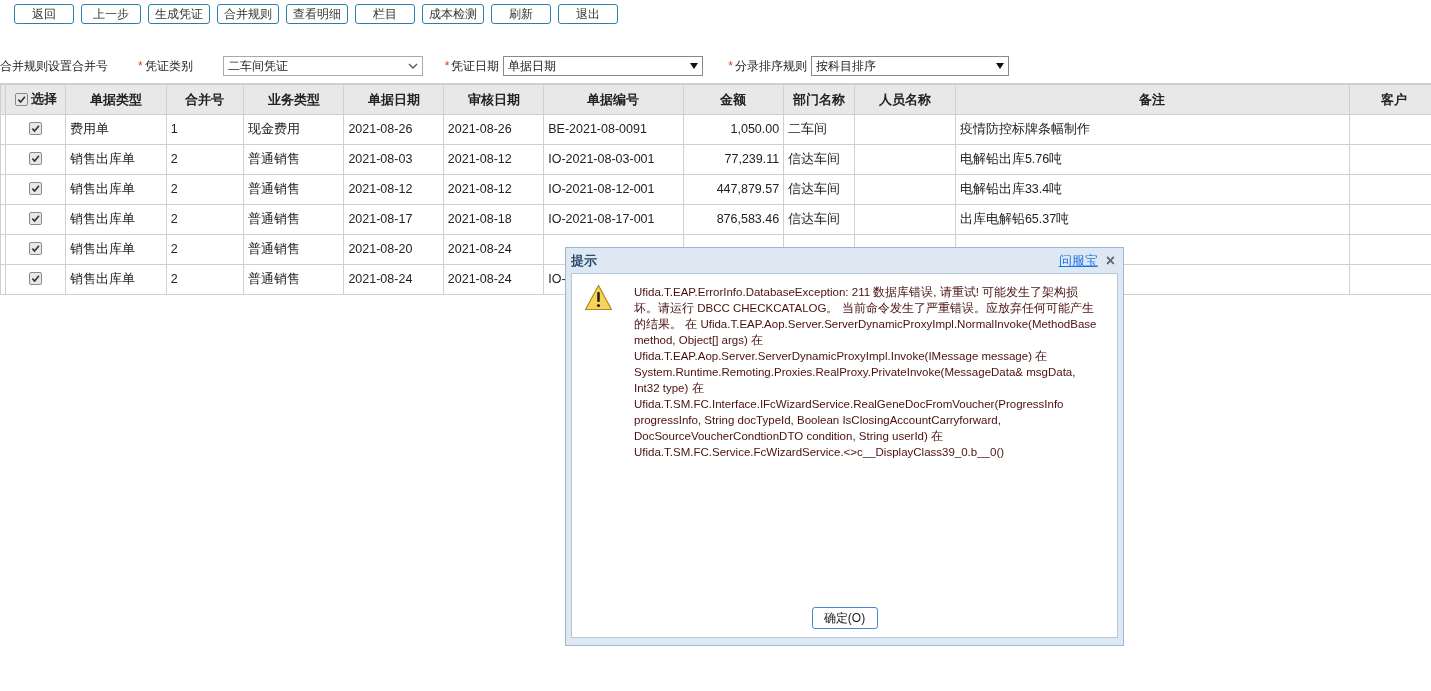 This screenshot has width=1431, height=691. Describe the element at coordinates (168, 66) in the screenshot. I see `field-label: 凭证类别` at that location.